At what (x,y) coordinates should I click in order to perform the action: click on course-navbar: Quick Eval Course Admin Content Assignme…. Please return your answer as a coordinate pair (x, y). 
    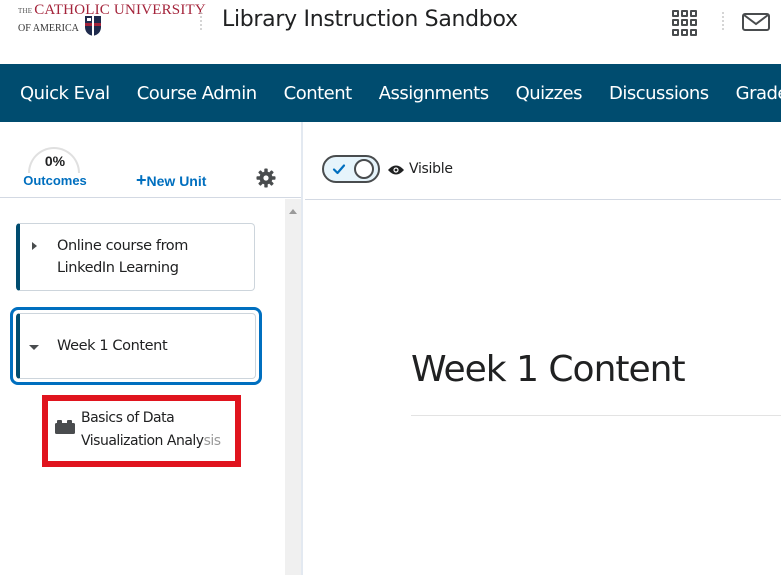
    Looking at the image, I should click on (390, 93).